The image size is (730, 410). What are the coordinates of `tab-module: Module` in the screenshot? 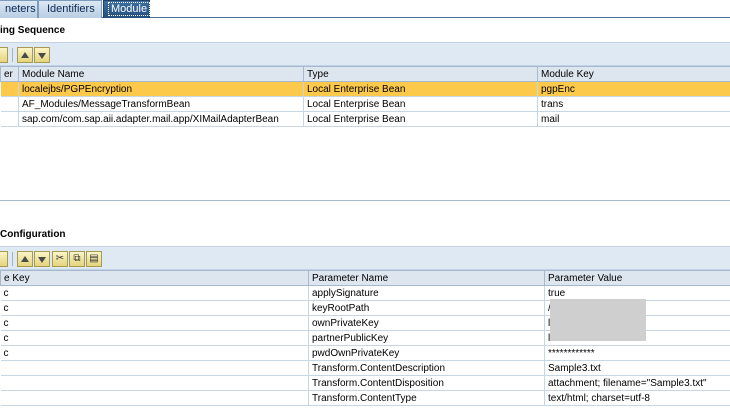 It's located at (127, 9).